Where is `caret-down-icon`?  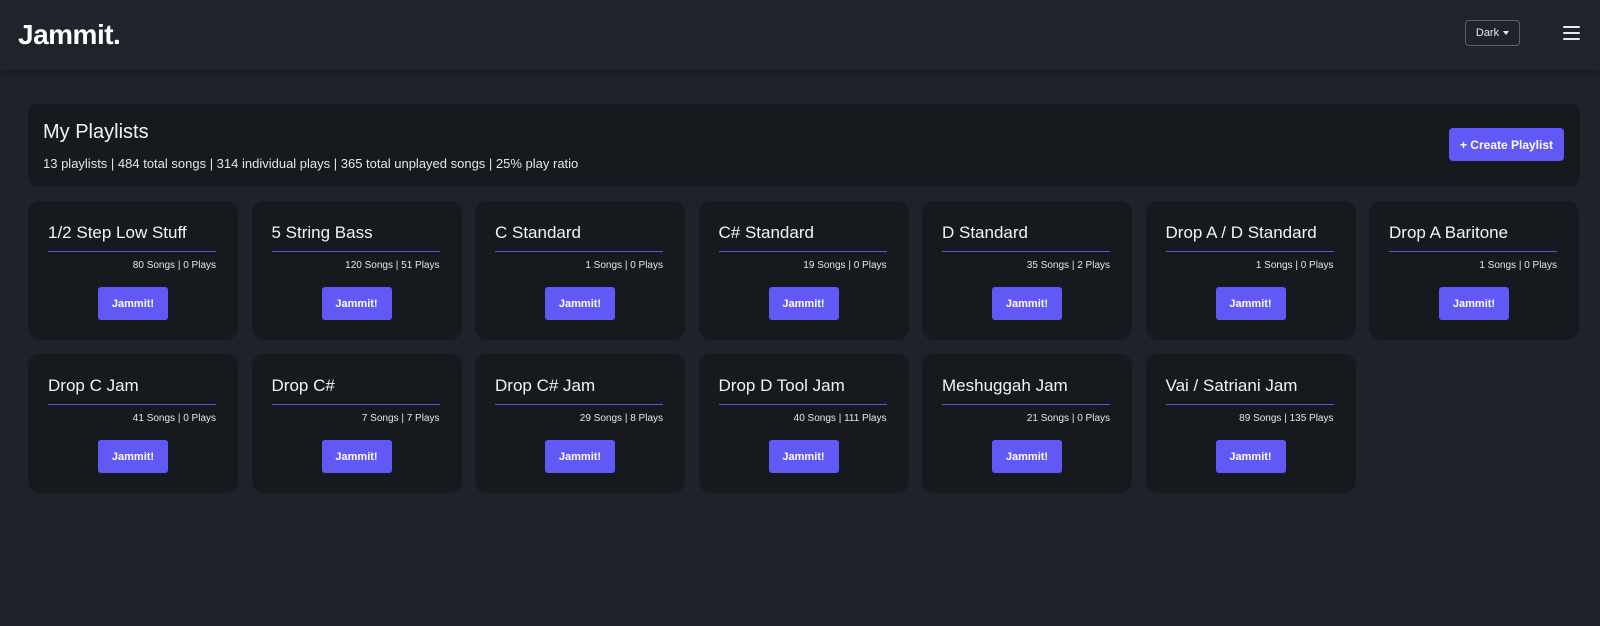
caret-down-icon is located at coordinates (1506, 33).